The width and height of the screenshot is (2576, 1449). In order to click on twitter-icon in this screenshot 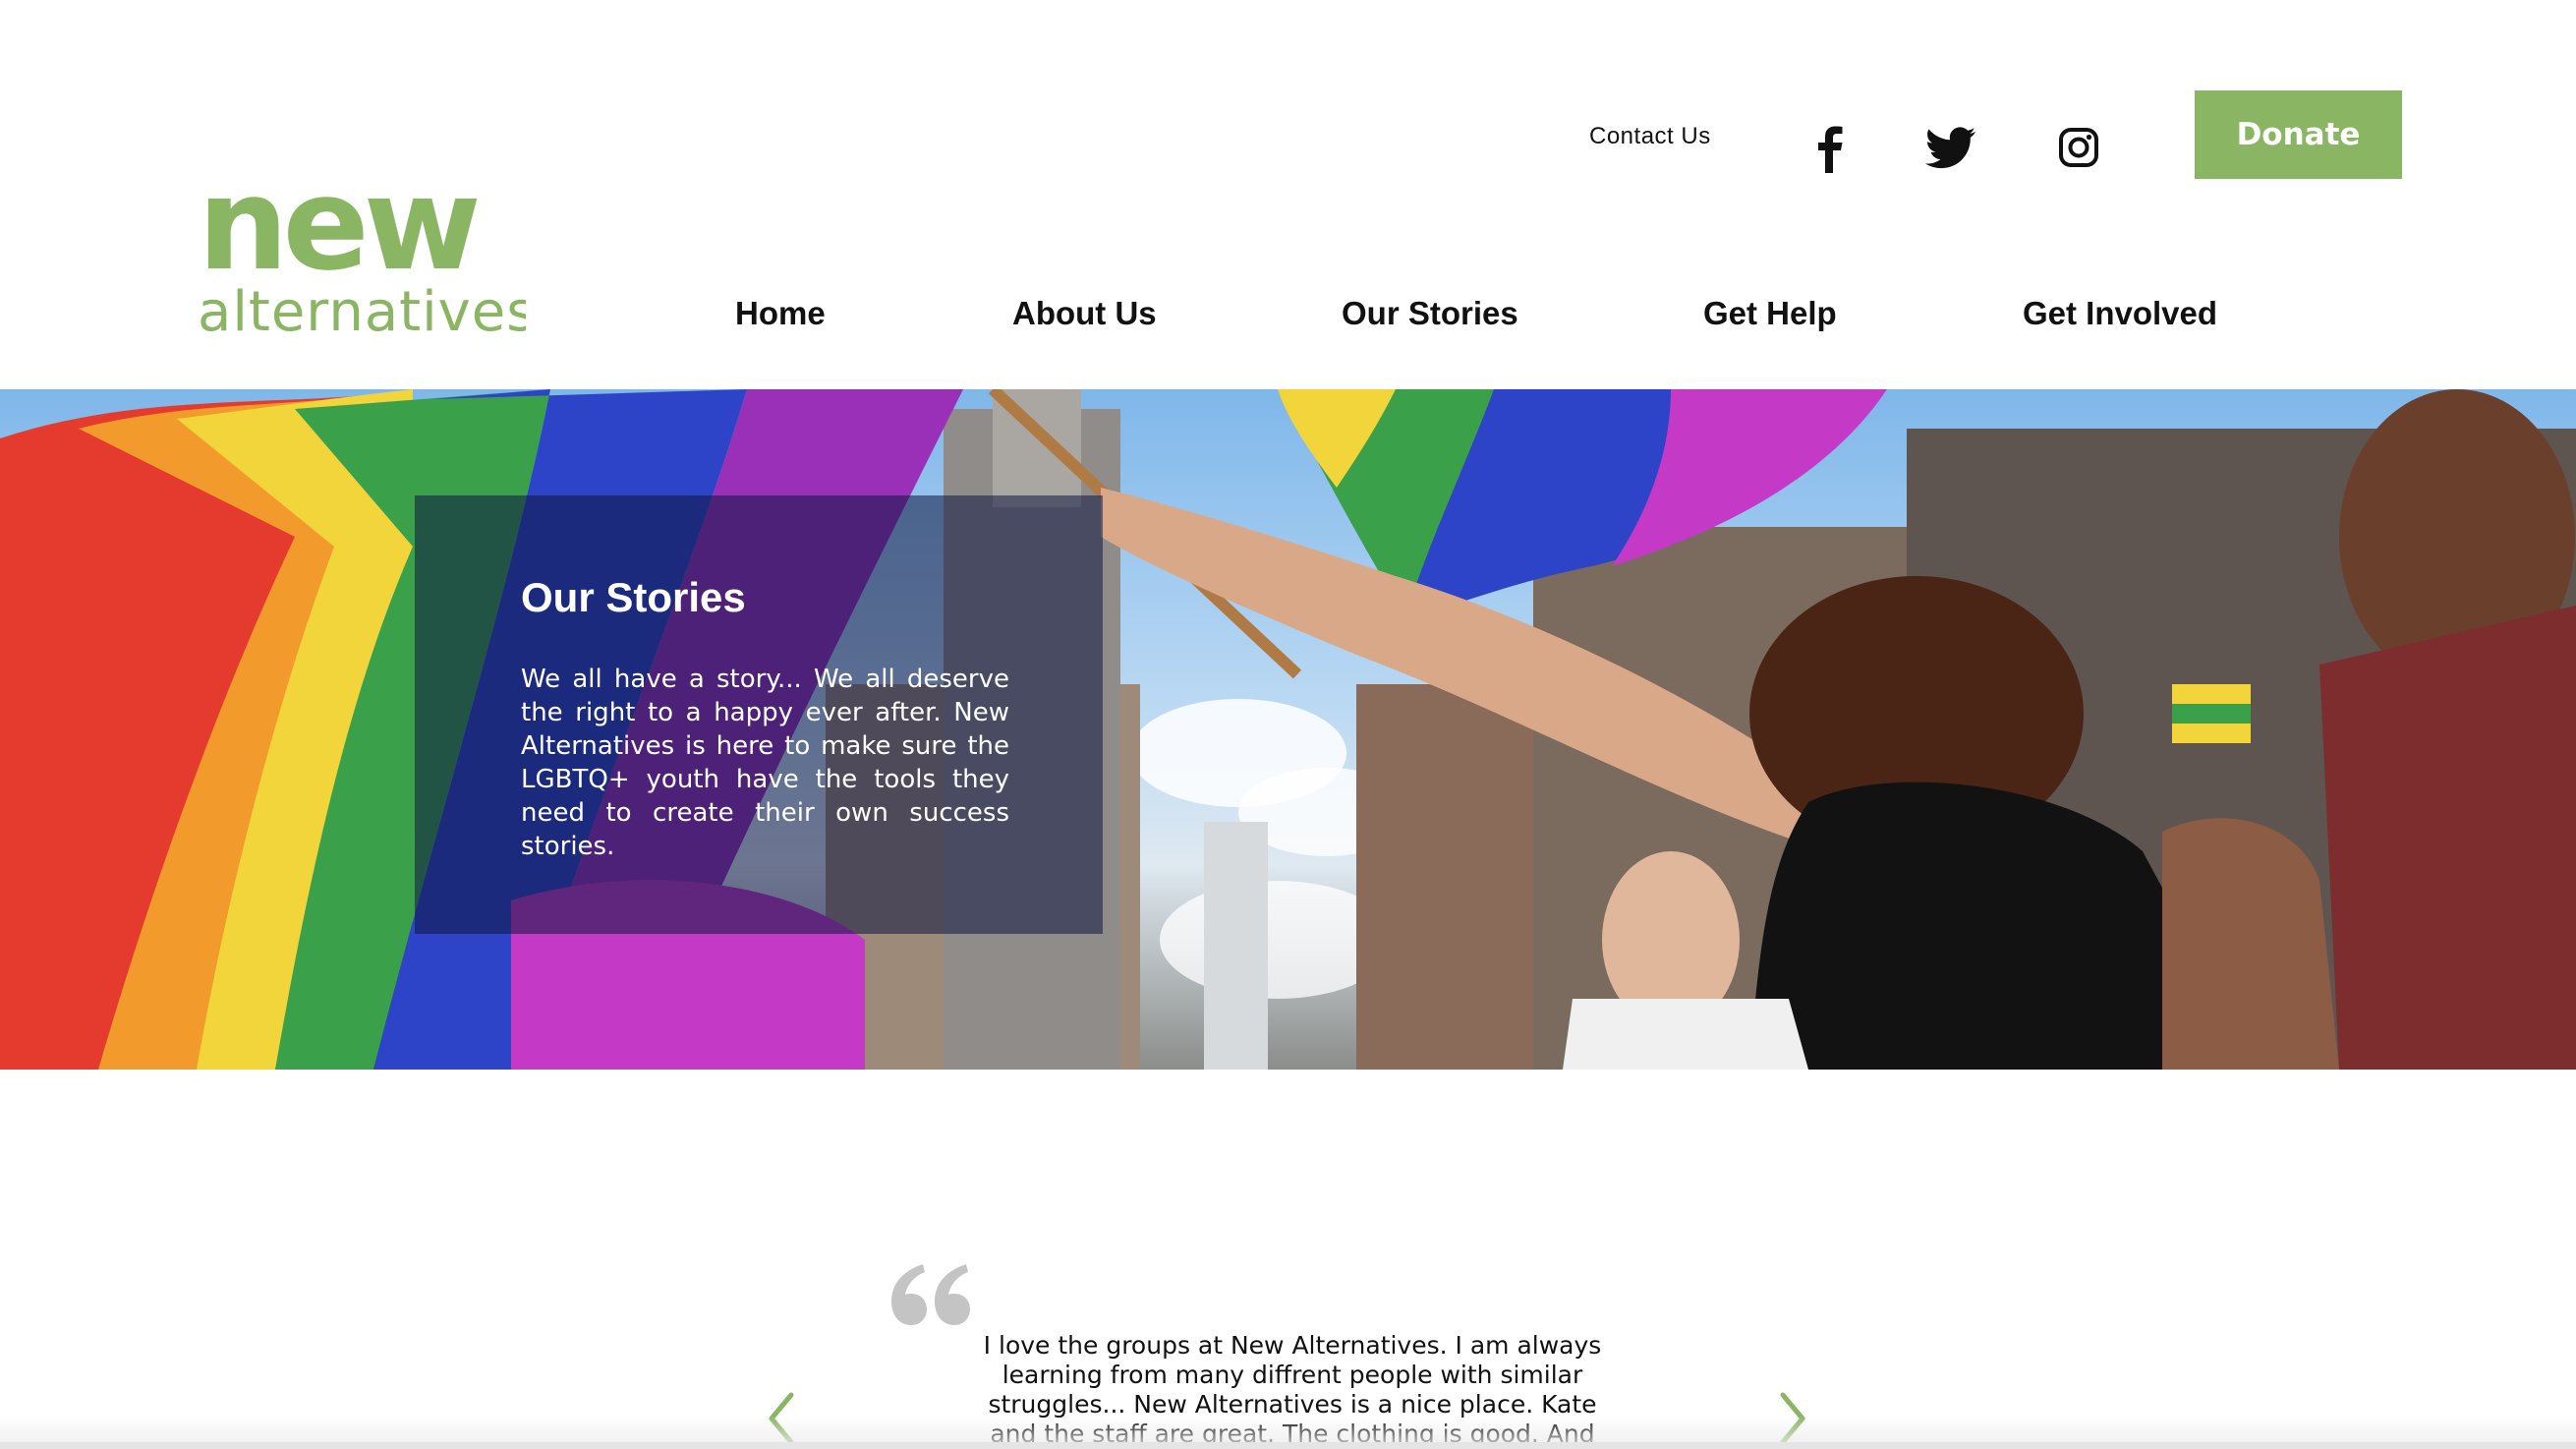, I will do `click(1952, 147)`.